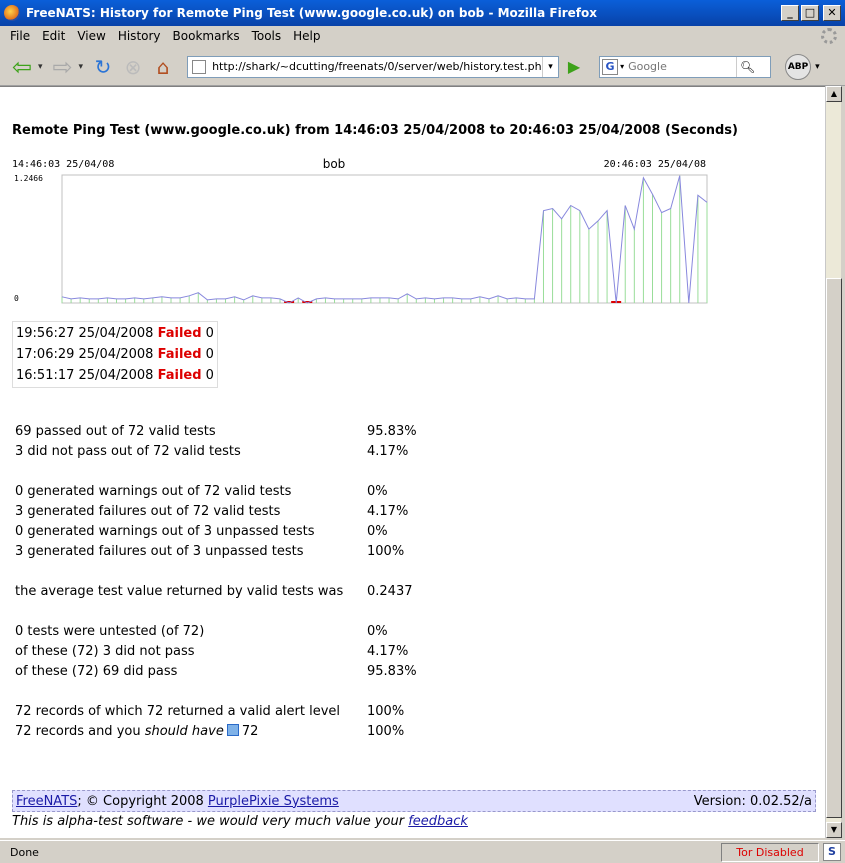 This screenshot has height=863, width=845. Describe the element at coordinates (128, 451) in the screenshot. I see `stat-label: 3 did not pass out of 72 valid tests` at that location.